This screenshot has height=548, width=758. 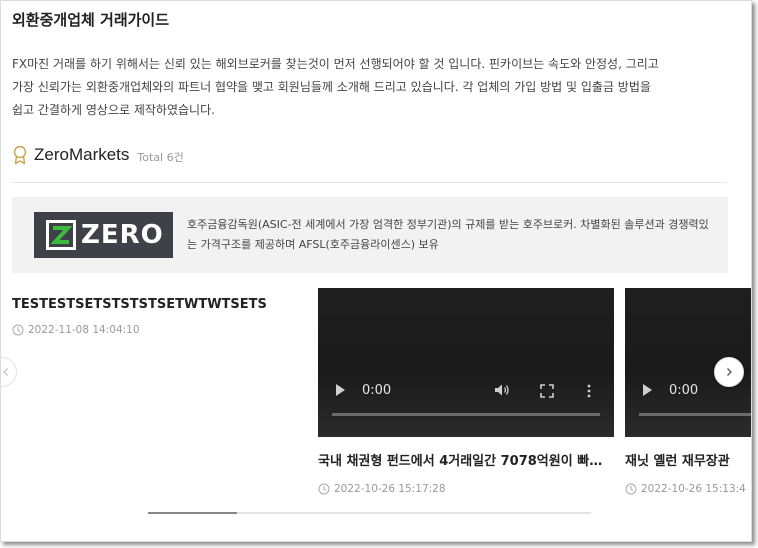 I want to click on divider, so click(x=369, y=182).